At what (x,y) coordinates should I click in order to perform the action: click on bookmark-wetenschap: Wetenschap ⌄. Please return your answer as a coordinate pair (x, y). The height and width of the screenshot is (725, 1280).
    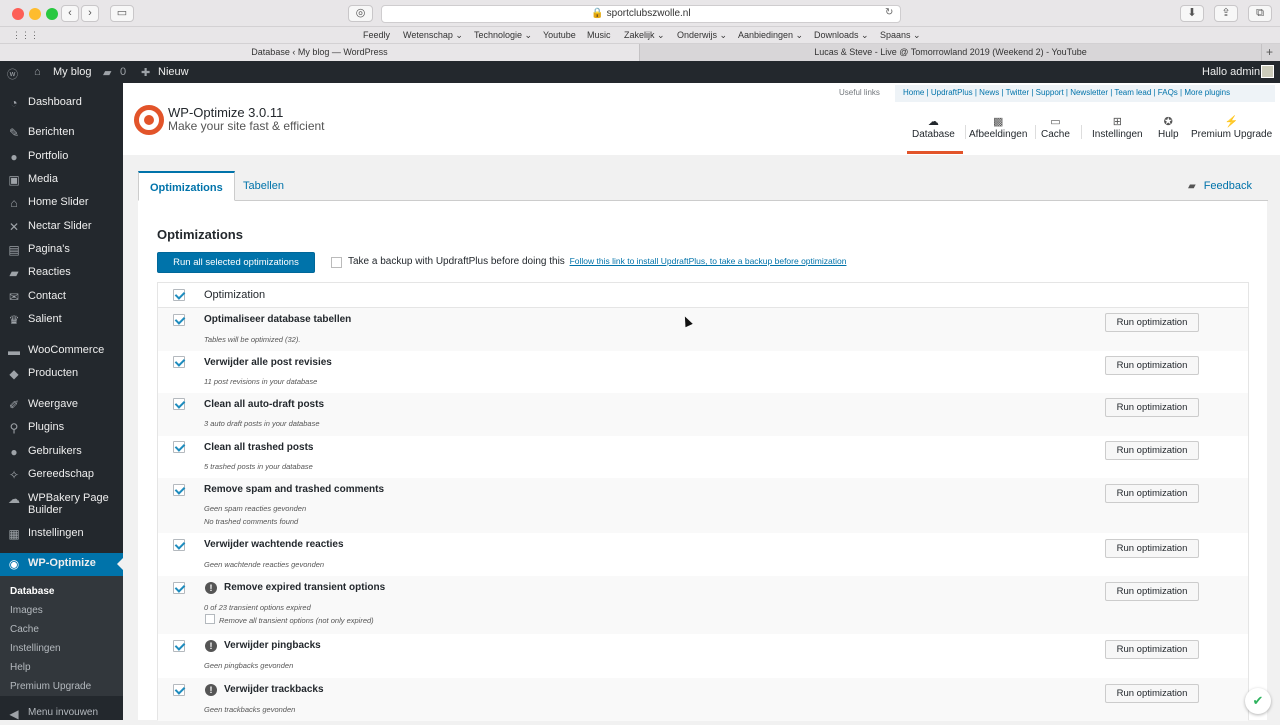
    Looking at the image, I should click on (433, 35).